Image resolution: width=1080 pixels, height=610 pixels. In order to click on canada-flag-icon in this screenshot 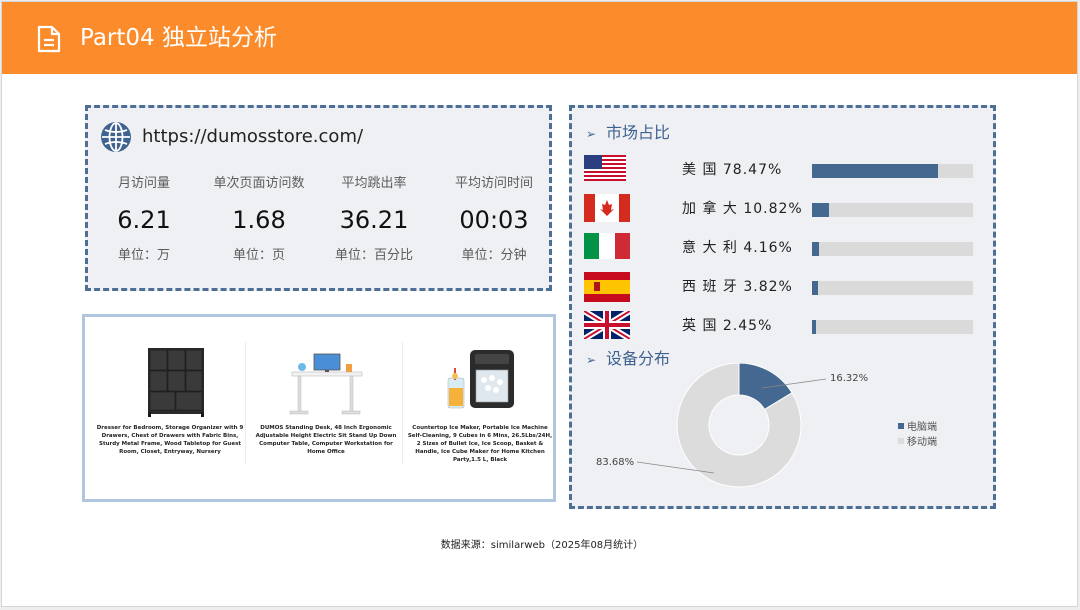, I will do `click(607, 208)`.